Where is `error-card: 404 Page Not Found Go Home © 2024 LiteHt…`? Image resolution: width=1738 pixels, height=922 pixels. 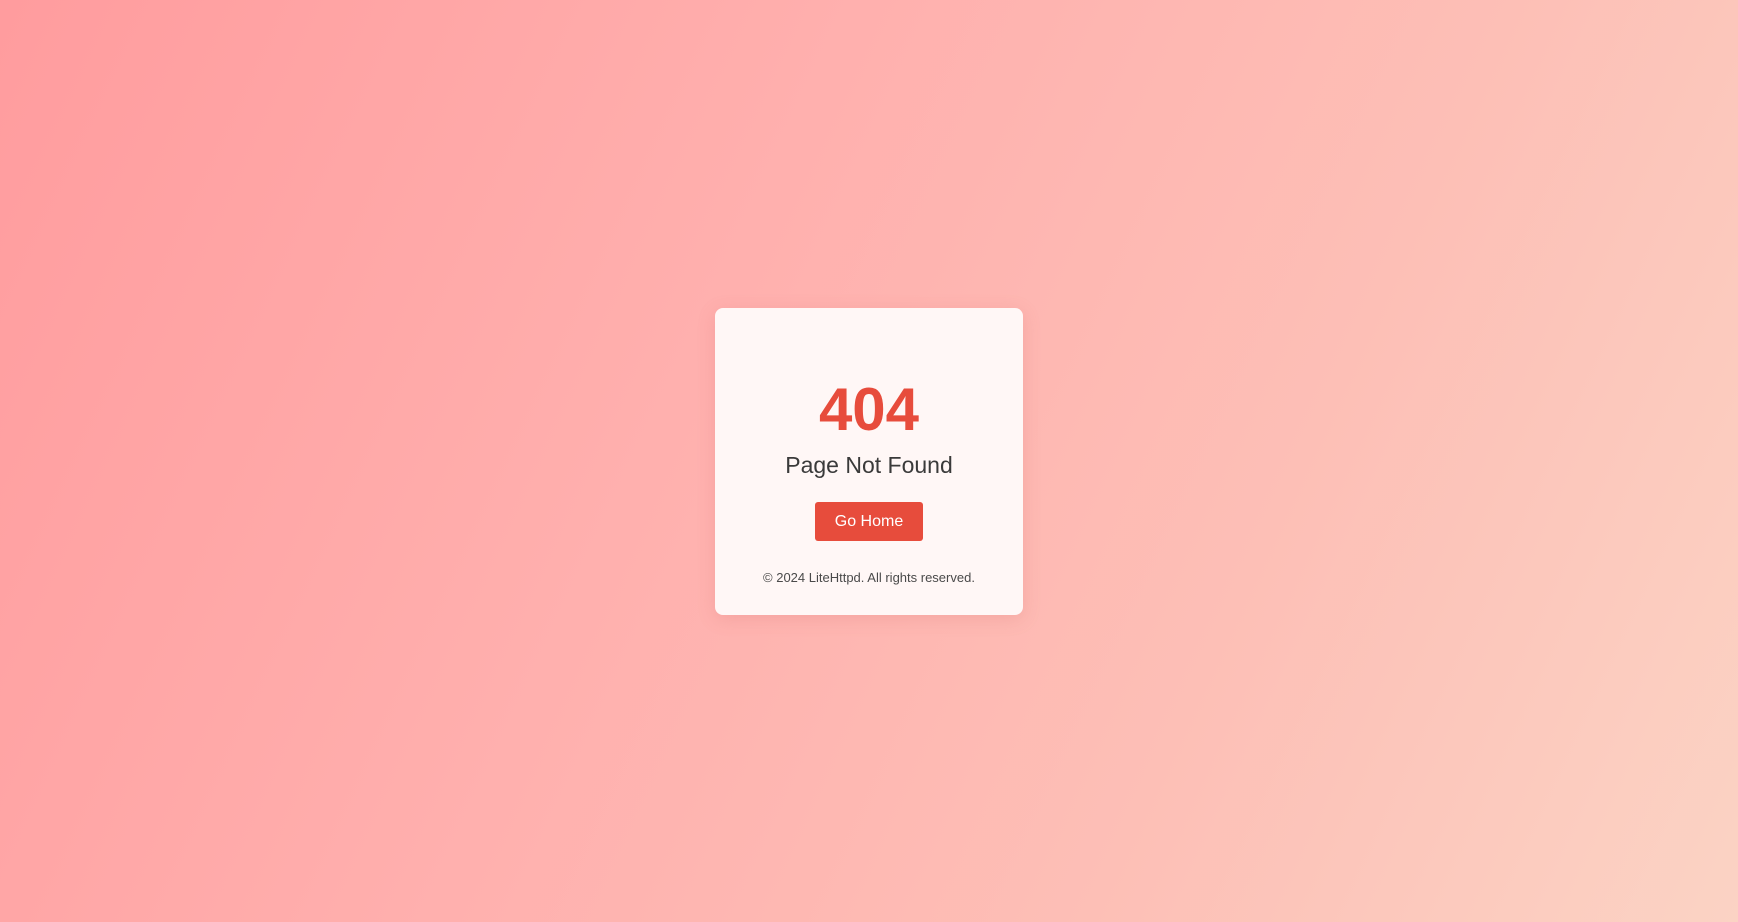
error-card: 404 Page Not Found Go Home © 2024 LiteHt… is located at coordinates (869, 461).